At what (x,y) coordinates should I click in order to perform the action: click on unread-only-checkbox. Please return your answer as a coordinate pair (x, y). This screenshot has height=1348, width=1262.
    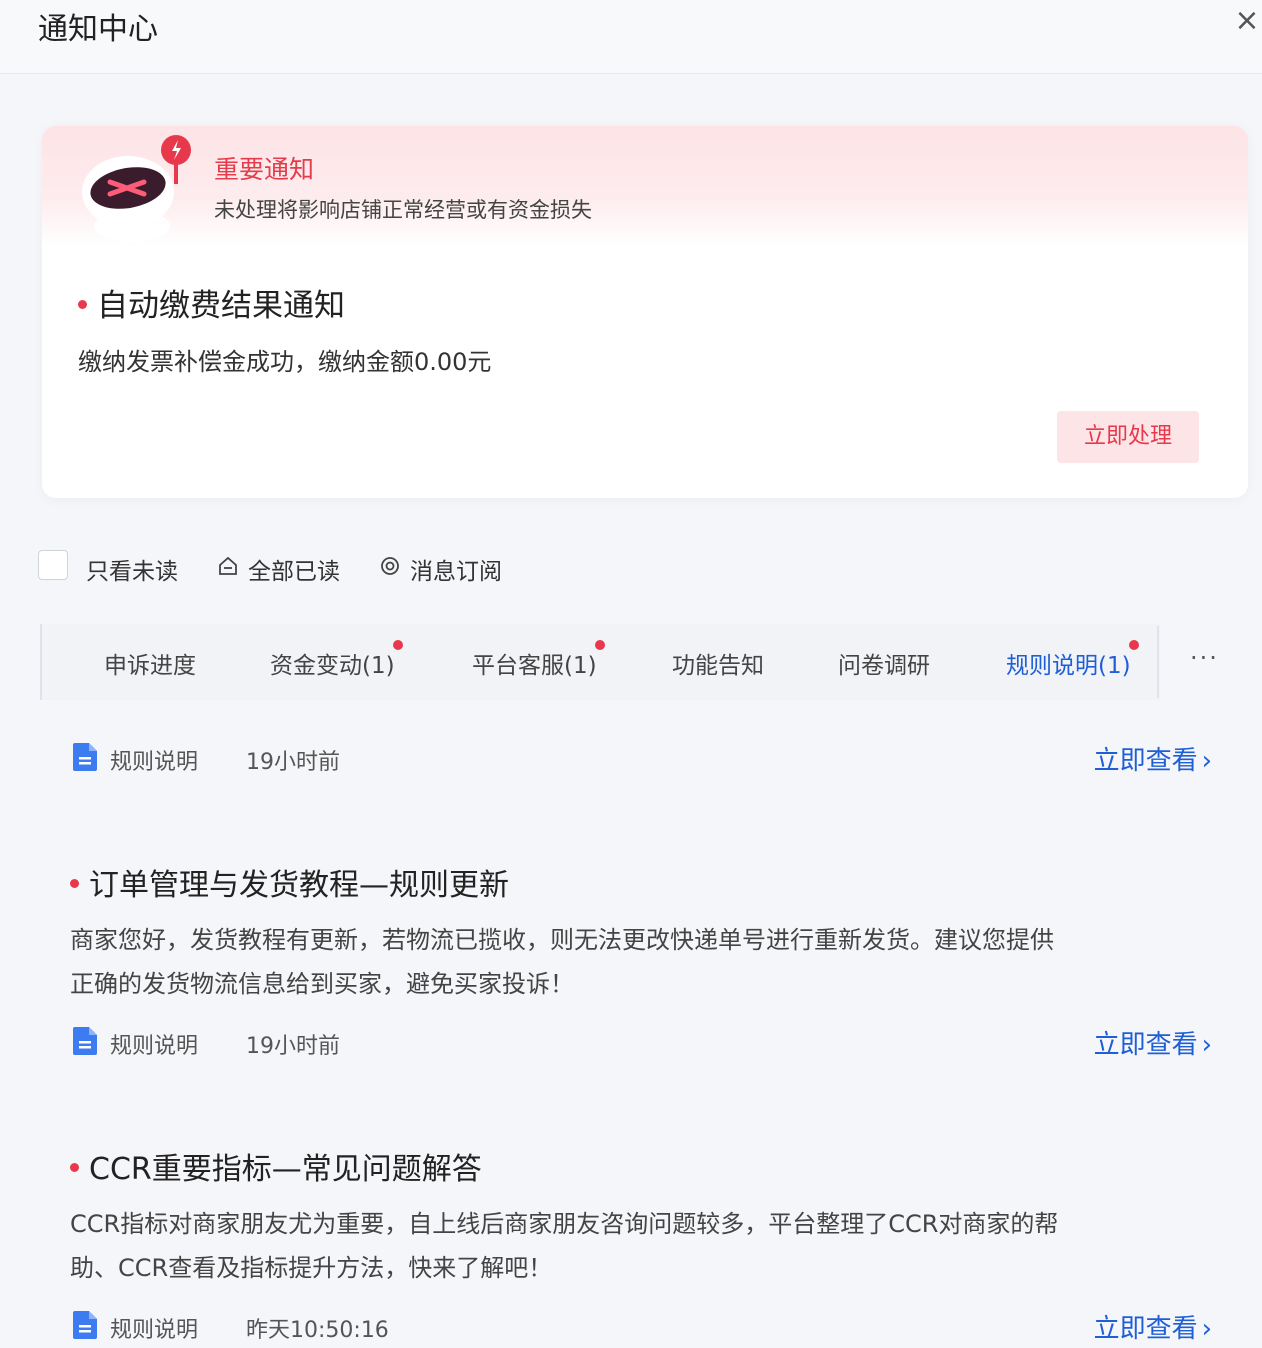
    Looking at the image, I should click on (53, 565).